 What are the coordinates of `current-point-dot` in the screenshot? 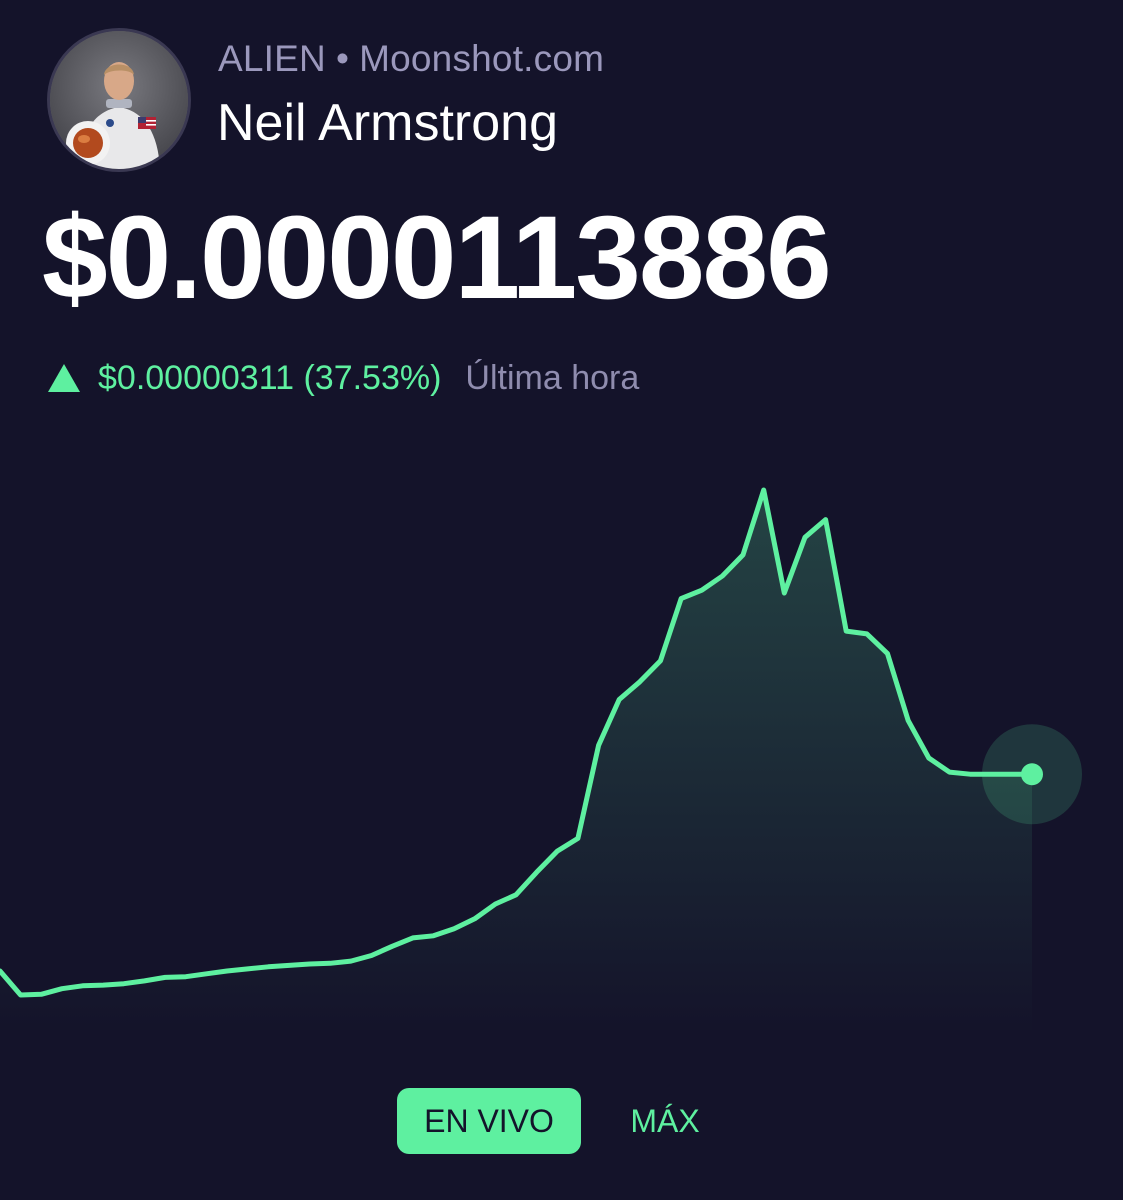 It's located at (1032, 774).